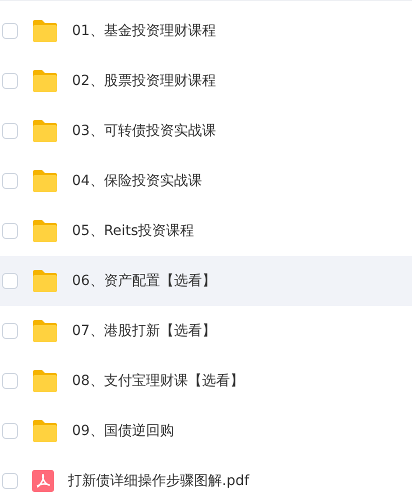 The width and height of the screenshot is (412, 501). What do you see at coordinates (144, 81) in the screenshot?
I see `file-name: 02、股票投资理财课程` at bounding box center [144, 81].